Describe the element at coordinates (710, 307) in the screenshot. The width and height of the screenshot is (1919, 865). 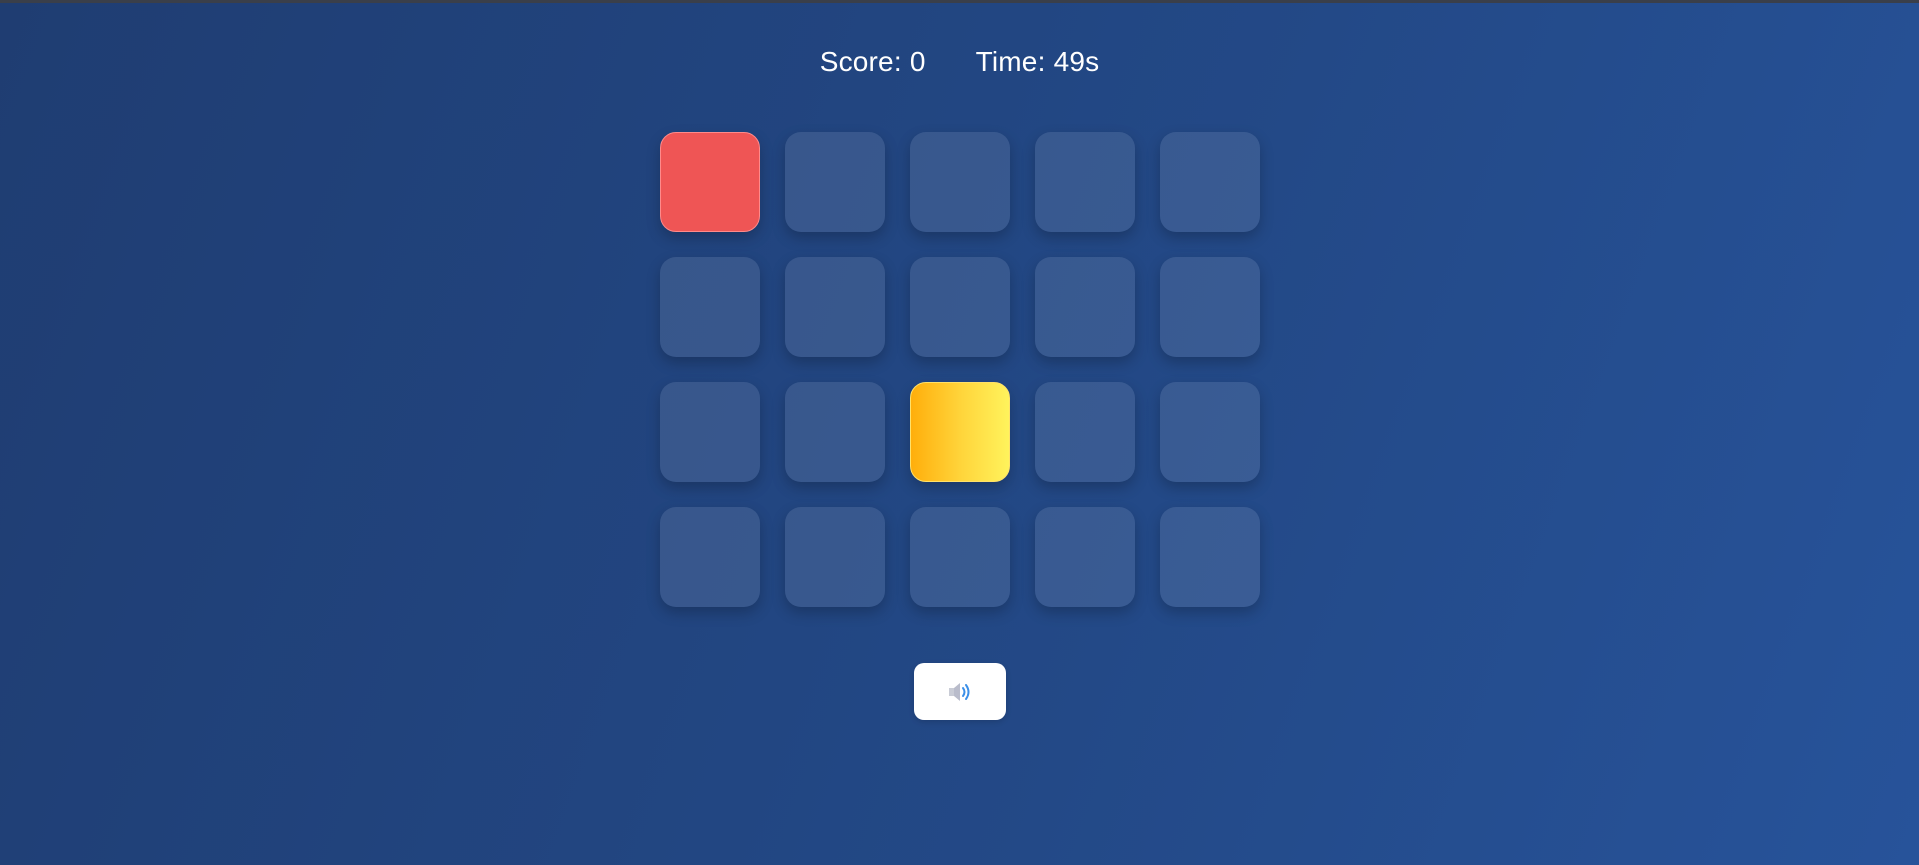
I see `grid-tile-r2-c1` at that location.